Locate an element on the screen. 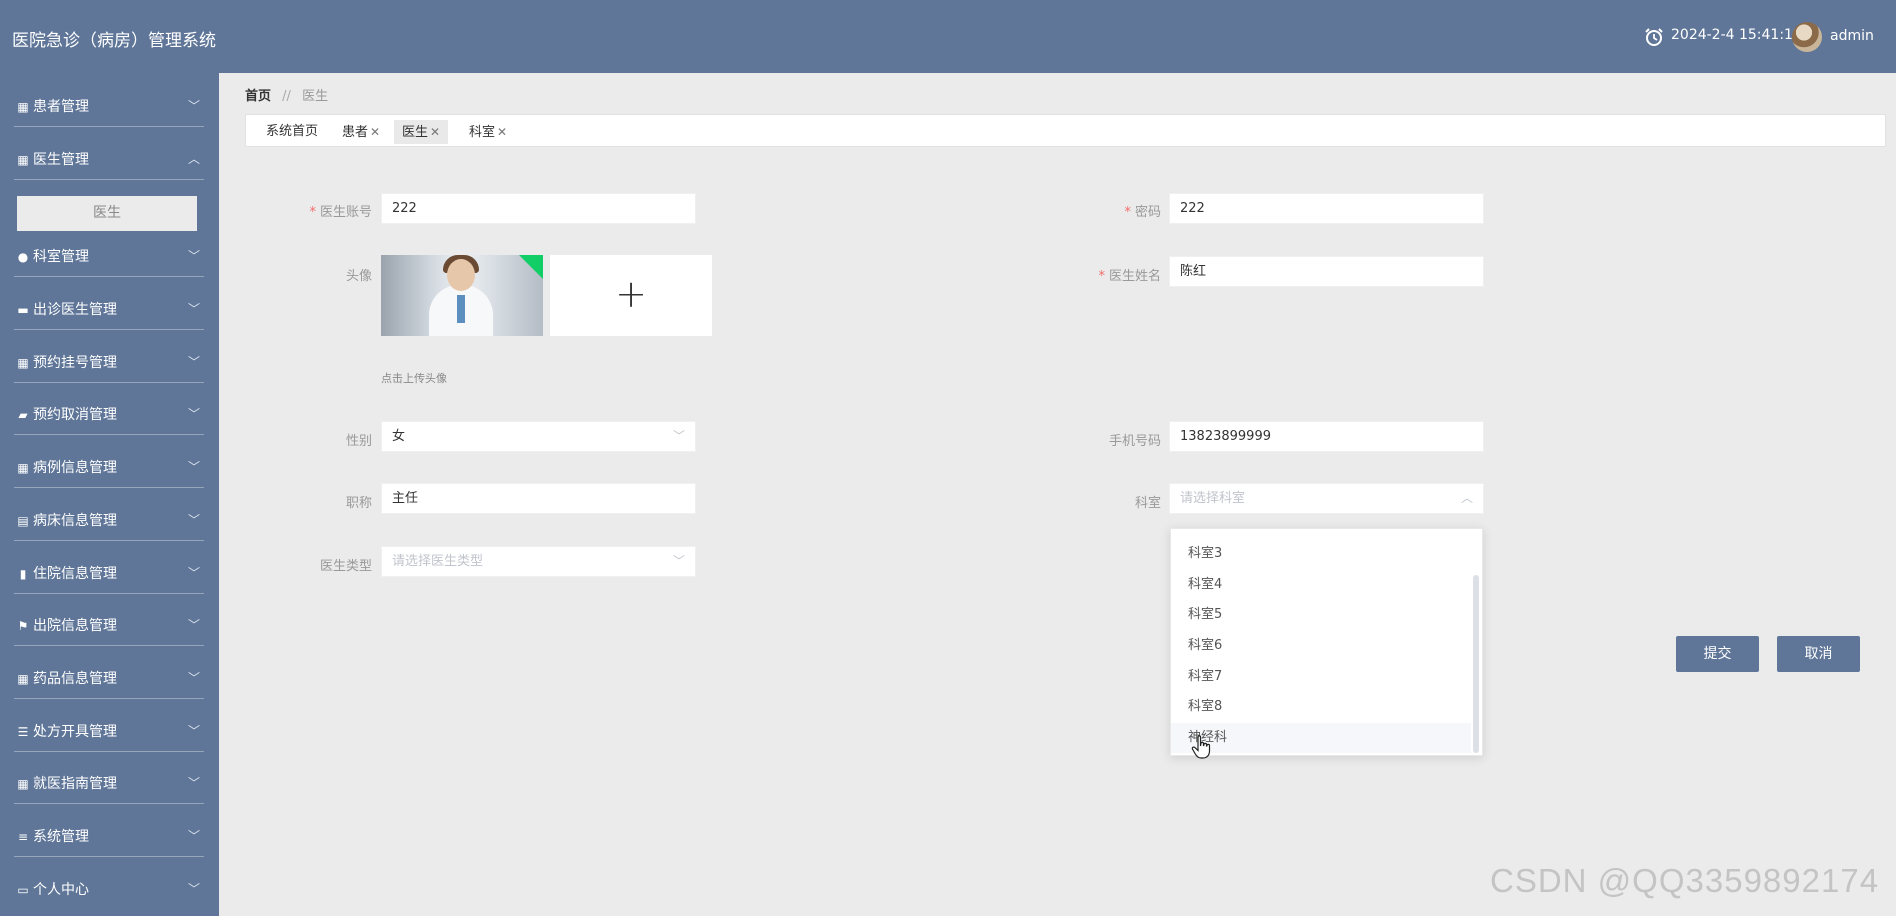  dropdown-option: 科室4 is located at coordinates (1321, 585).